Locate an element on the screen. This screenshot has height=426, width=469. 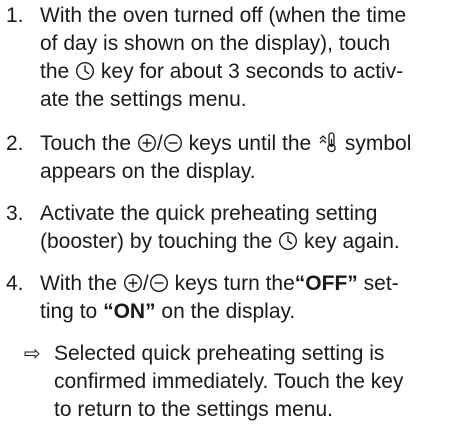
step-line: ate the settings menu. is located at coordinates (143, 99).